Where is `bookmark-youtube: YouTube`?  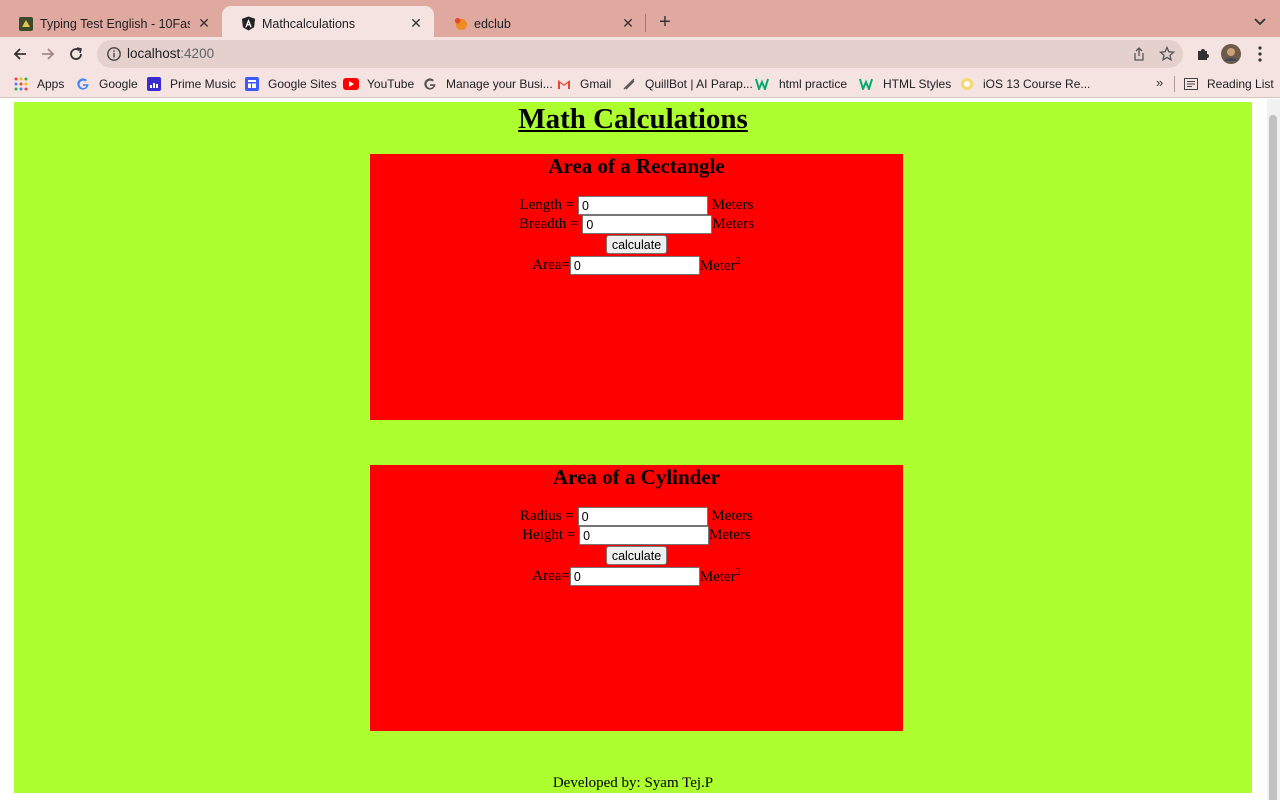 bookmark-youtube: YouTube is located at coordinates (378, 84).